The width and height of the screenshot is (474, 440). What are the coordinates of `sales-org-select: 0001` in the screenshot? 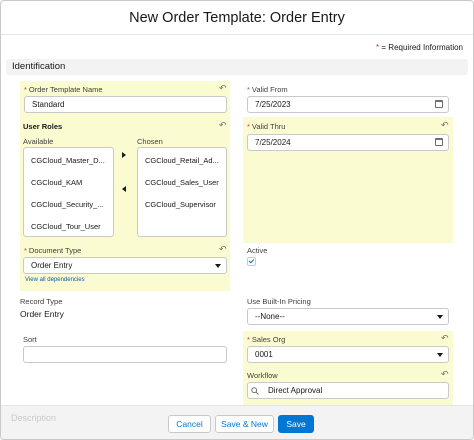 It's located at (348, 354).